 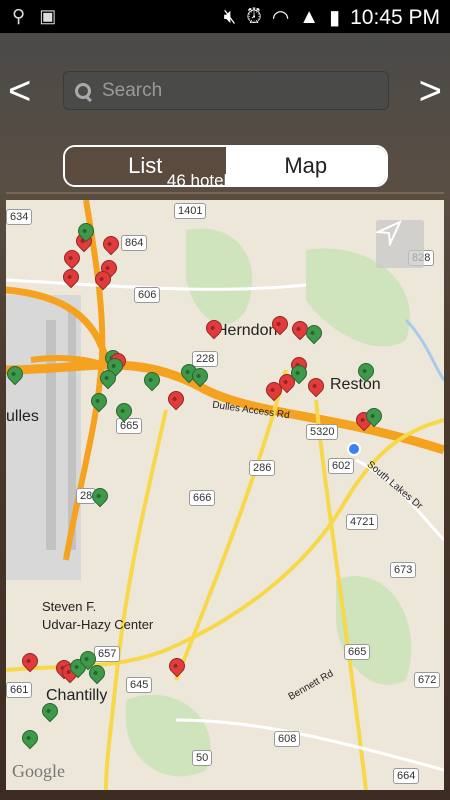 I want to click on search-icon, so click(x=83, y=91).